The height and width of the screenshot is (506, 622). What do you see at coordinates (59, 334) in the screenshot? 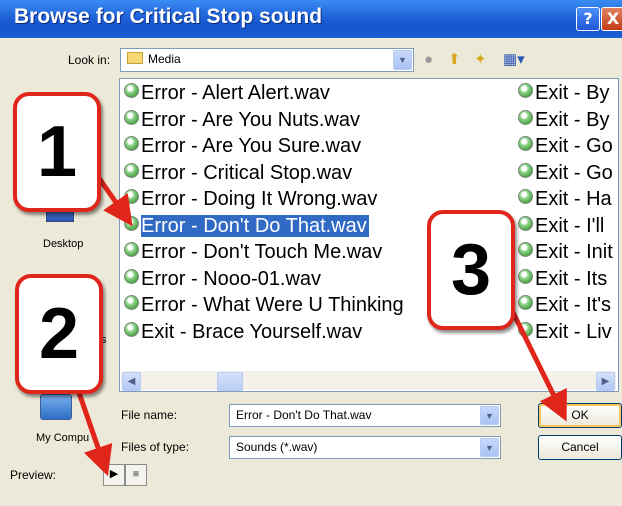
I see `callout-2: 2` at bounding box center [59, 334].